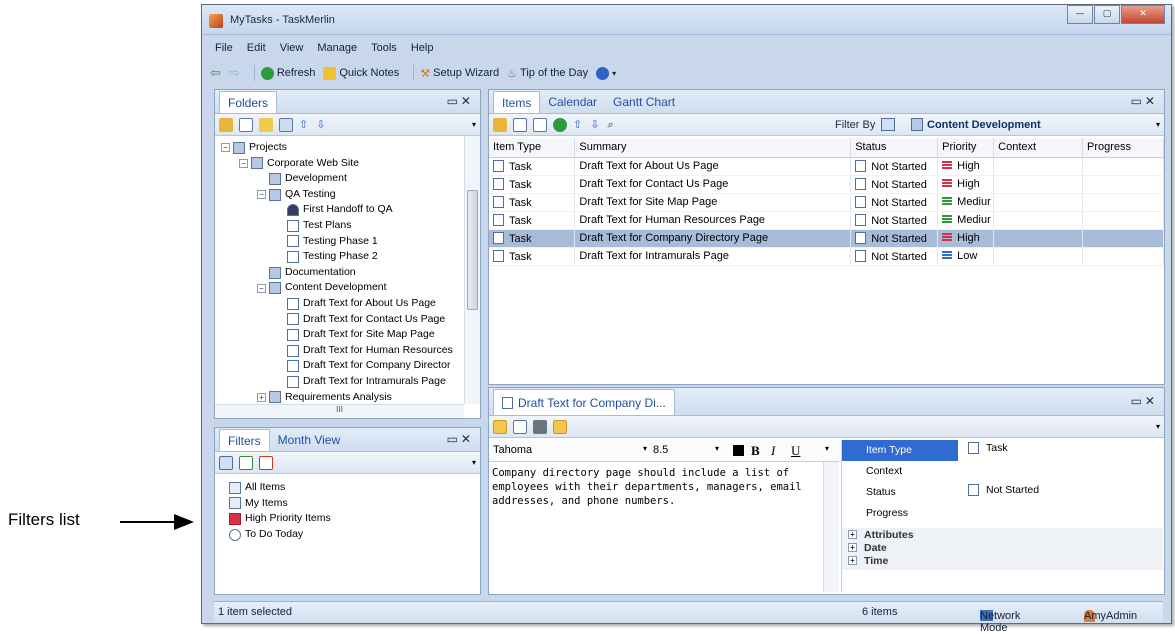 This screenshot has height=634, width=1175. I want to click on menu-help: Help, so click(422, 48).